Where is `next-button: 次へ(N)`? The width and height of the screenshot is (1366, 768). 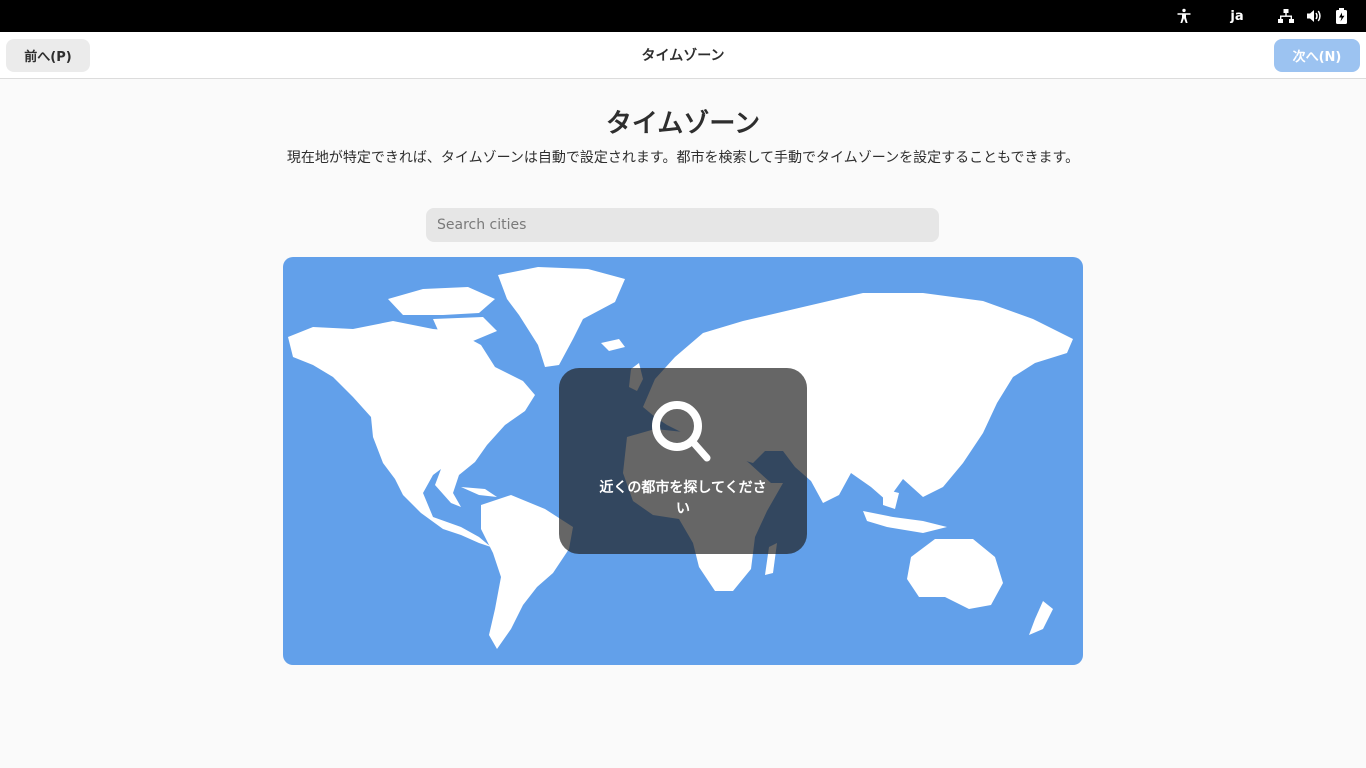
next-button: 次へ(N) is located at coordinates (1317, 55).